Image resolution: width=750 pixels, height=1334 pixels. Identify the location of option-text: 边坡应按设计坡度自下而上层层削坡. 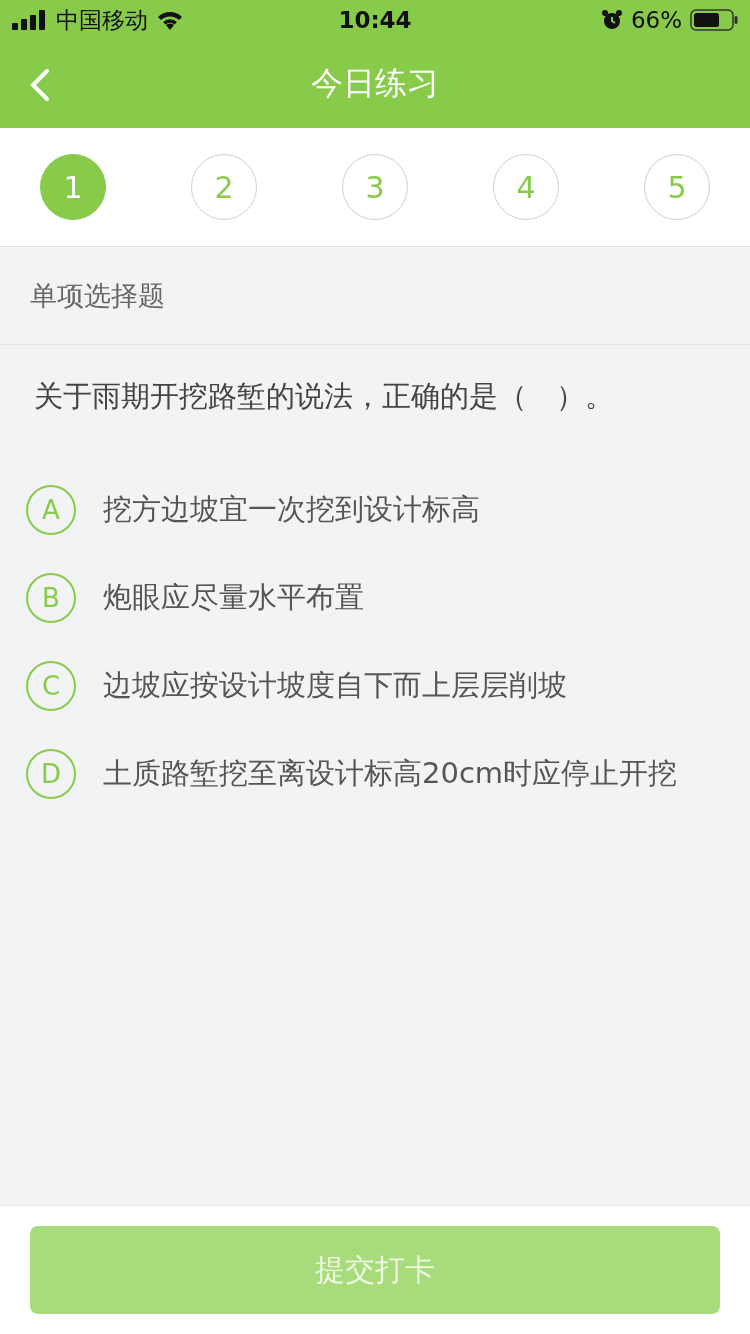
(335, 686).